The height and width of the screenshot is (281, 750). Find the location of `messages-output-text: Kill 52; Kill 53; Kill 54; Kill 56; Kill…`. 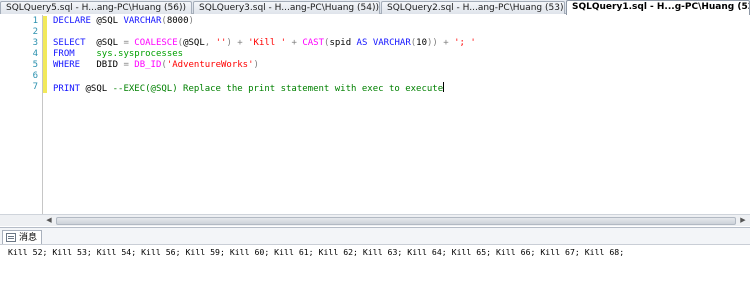

messages-output-text: Kill 52; Kill 53; Kill 54; Kill 56; Kill… is located at coordinates (316, 252).